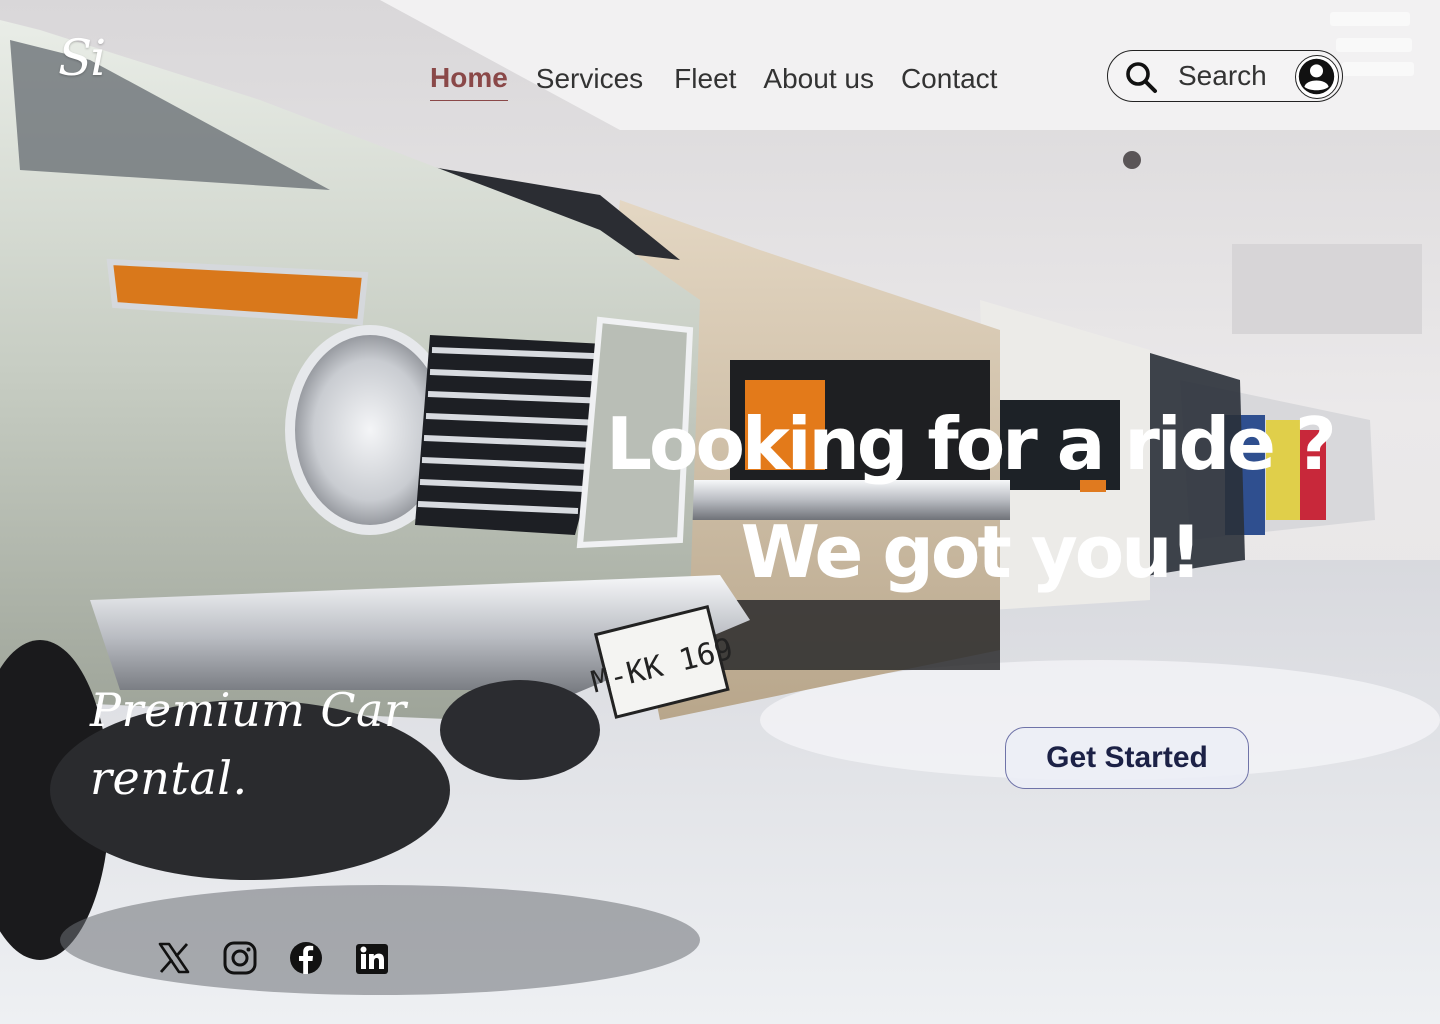  Describe the element at coordinates (949, 80) in the screenshot. I see `nav-item-contact: Contact` at that location.